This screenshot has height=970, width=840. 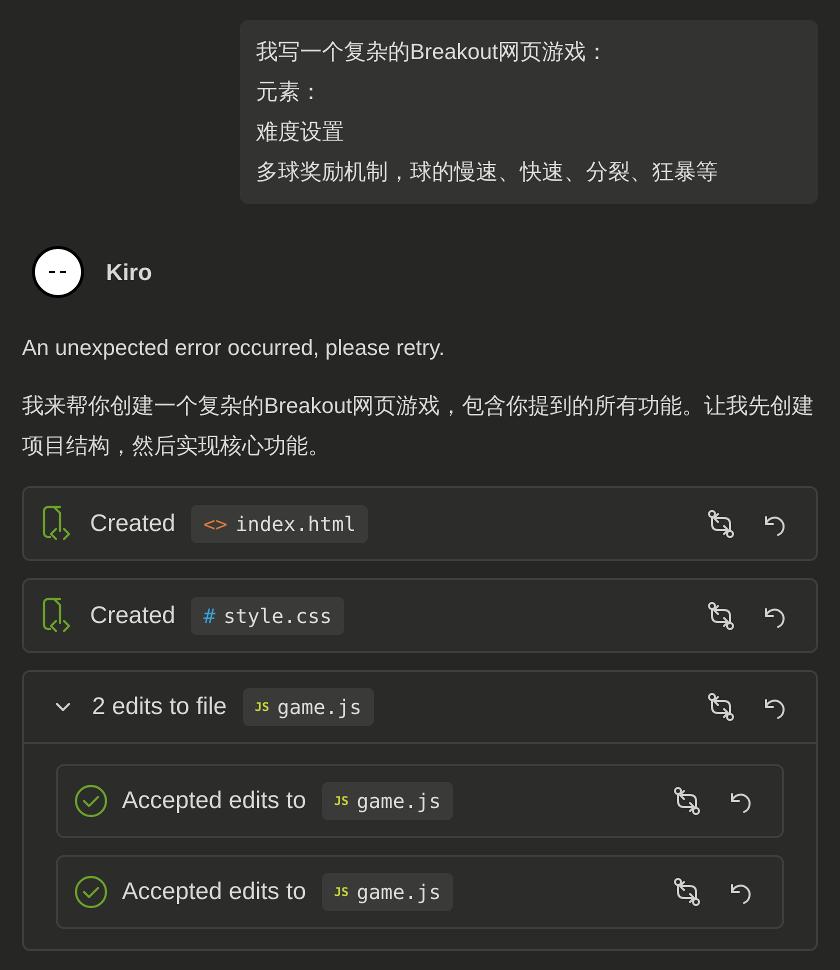 I want to click on message-text: 难度设置, so click(x=300, y=132).